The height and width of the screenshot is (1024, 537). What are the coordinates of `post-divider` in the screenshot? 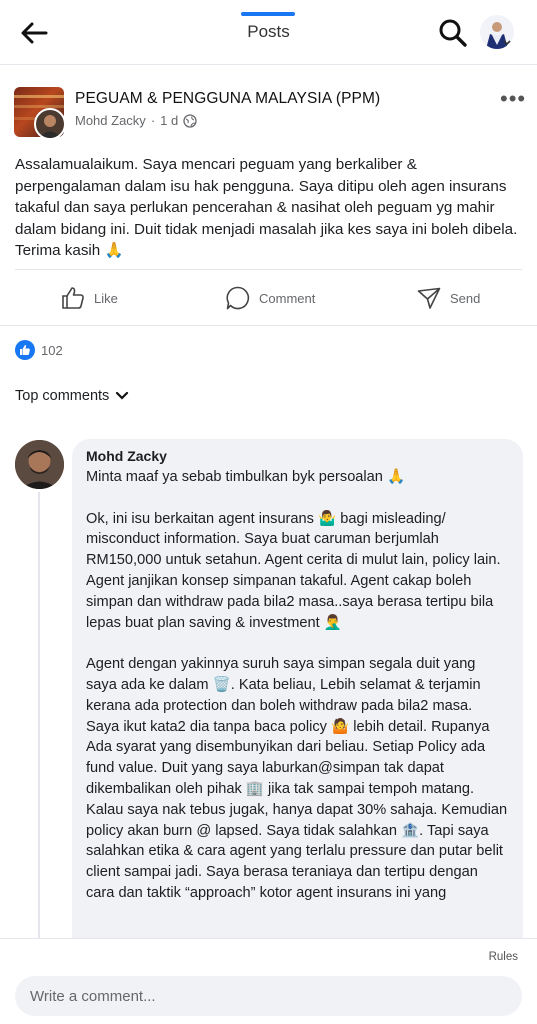 It's located at (268, 269).